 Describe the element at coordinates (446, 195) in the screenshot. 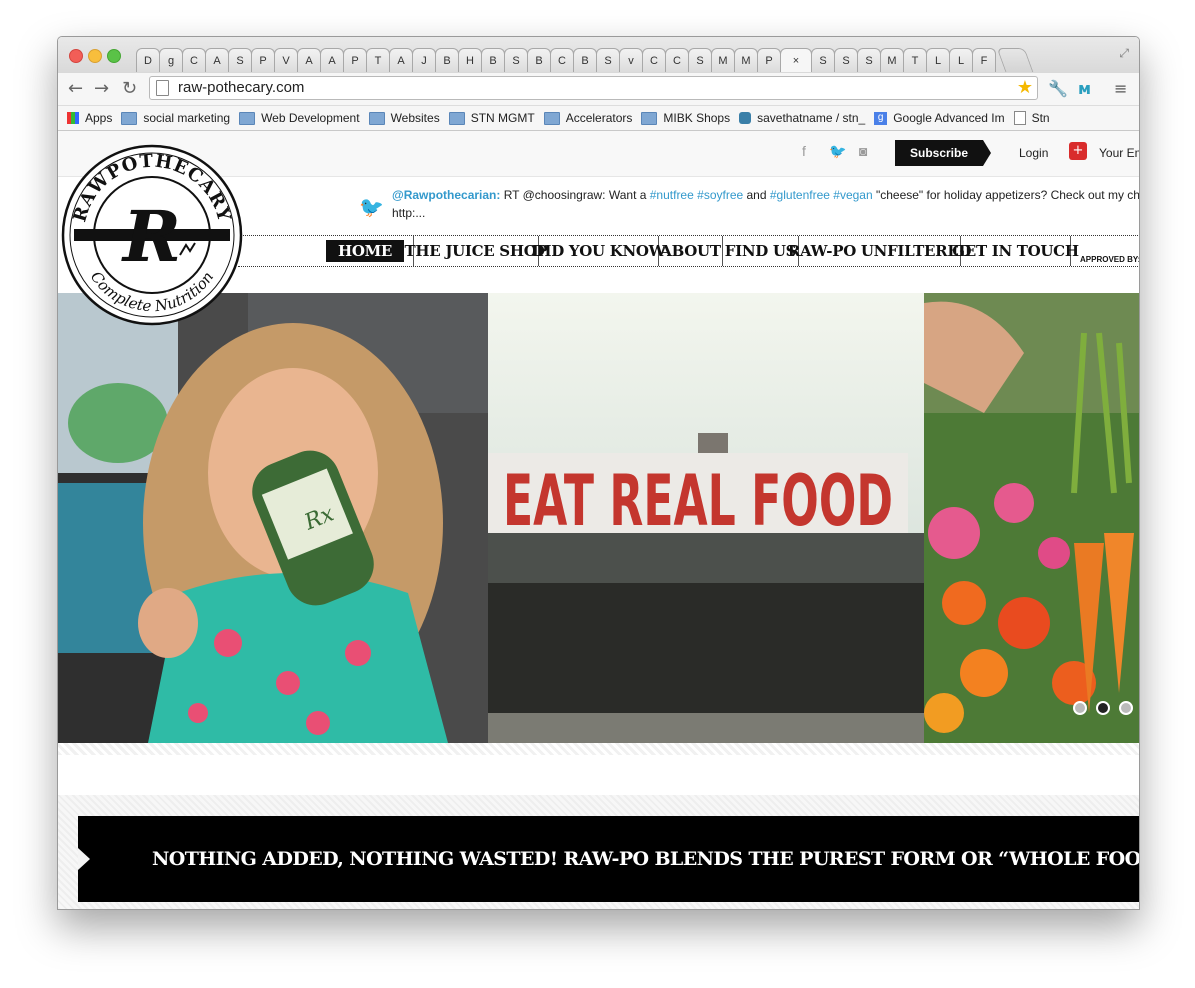

I see `tweet-handle: @Rawpothecarian:` at that location.